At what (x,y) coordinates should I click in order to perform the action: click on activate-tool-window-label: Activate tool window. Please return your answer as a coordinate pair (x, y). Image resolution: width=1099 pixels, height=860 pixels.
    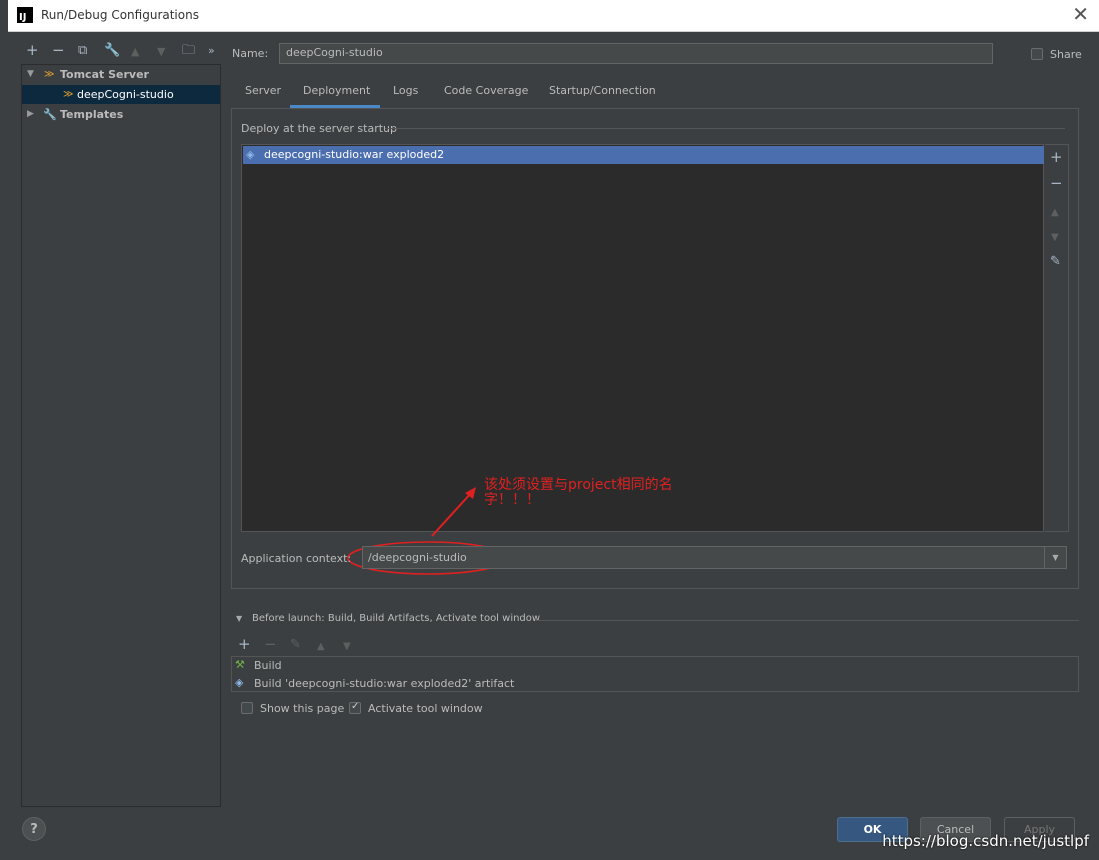
    Looking at the image, I should click on (425, 708).